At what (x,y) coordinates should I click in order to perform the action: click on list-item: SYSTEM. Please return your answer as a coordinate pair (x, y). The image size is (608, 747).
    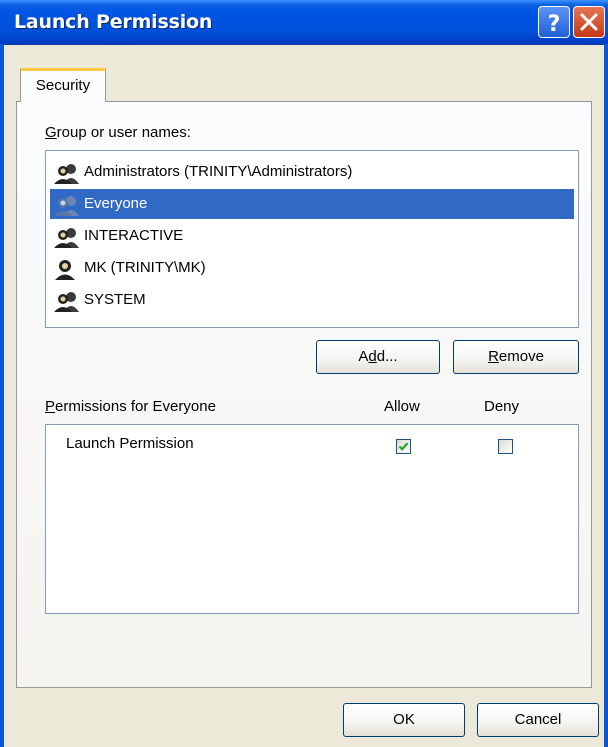
    Looking at the image, I should click on (312, 300).